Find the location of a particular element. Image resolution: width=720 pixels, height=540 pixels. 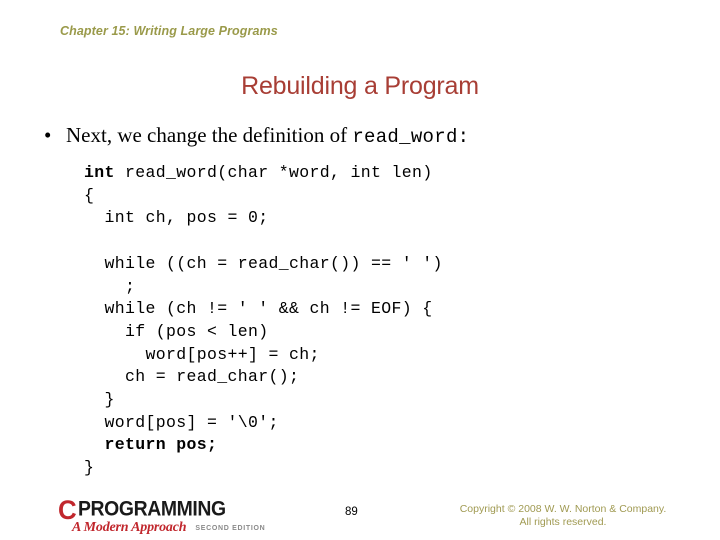

code-line: word[pos] = '\0'; is located at coordinates (263, 423).